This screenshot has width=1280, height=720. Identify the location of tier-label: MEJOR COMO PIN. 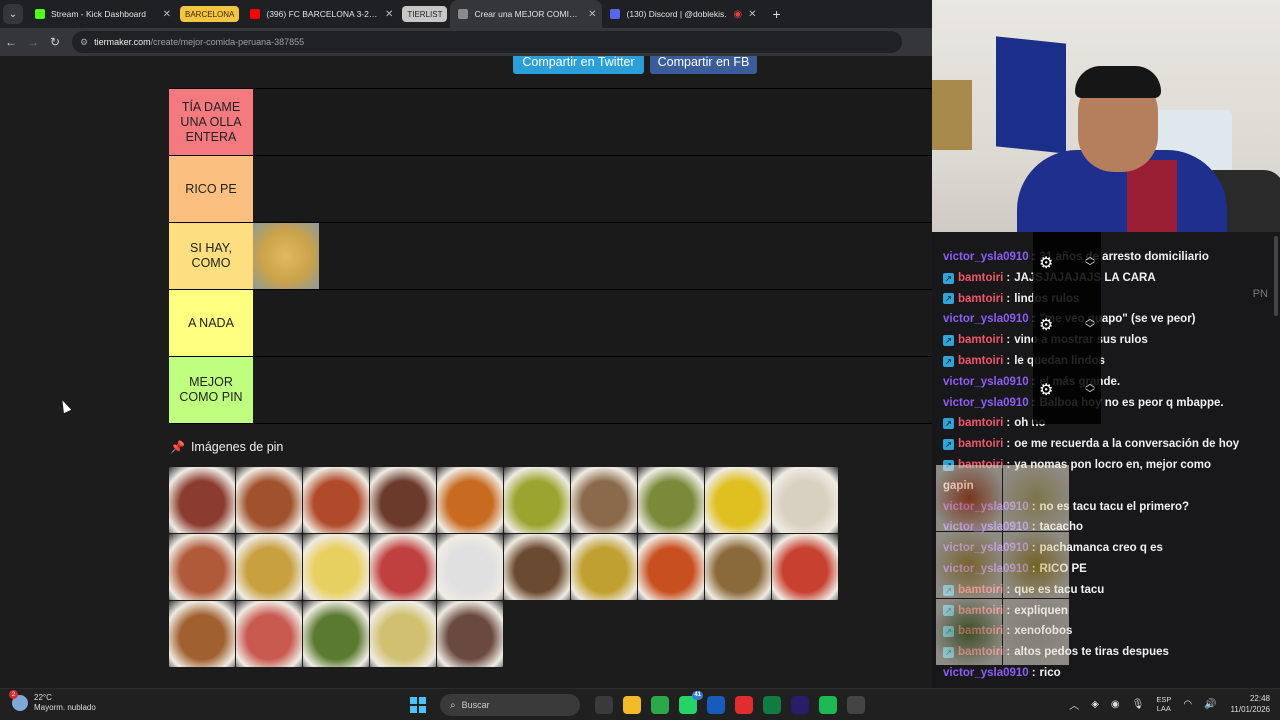
(211, 390).